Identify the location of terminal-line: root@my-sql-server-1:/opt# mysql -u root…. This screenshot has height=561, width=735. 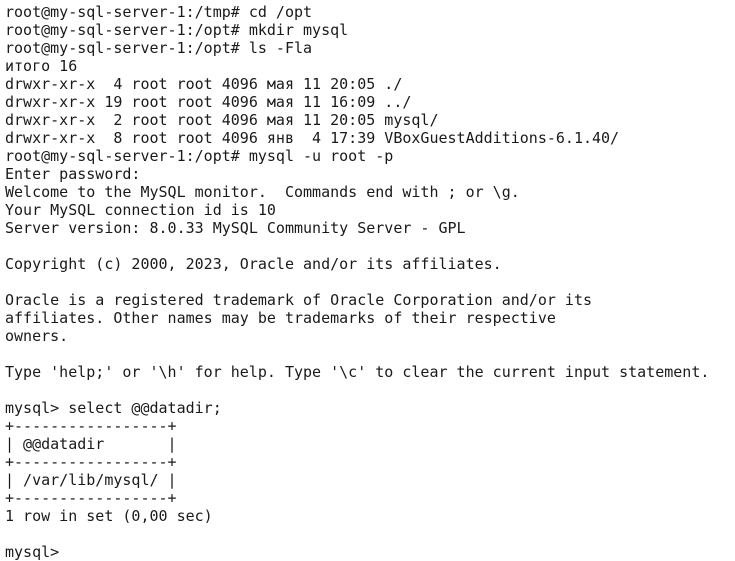
(199, 156).